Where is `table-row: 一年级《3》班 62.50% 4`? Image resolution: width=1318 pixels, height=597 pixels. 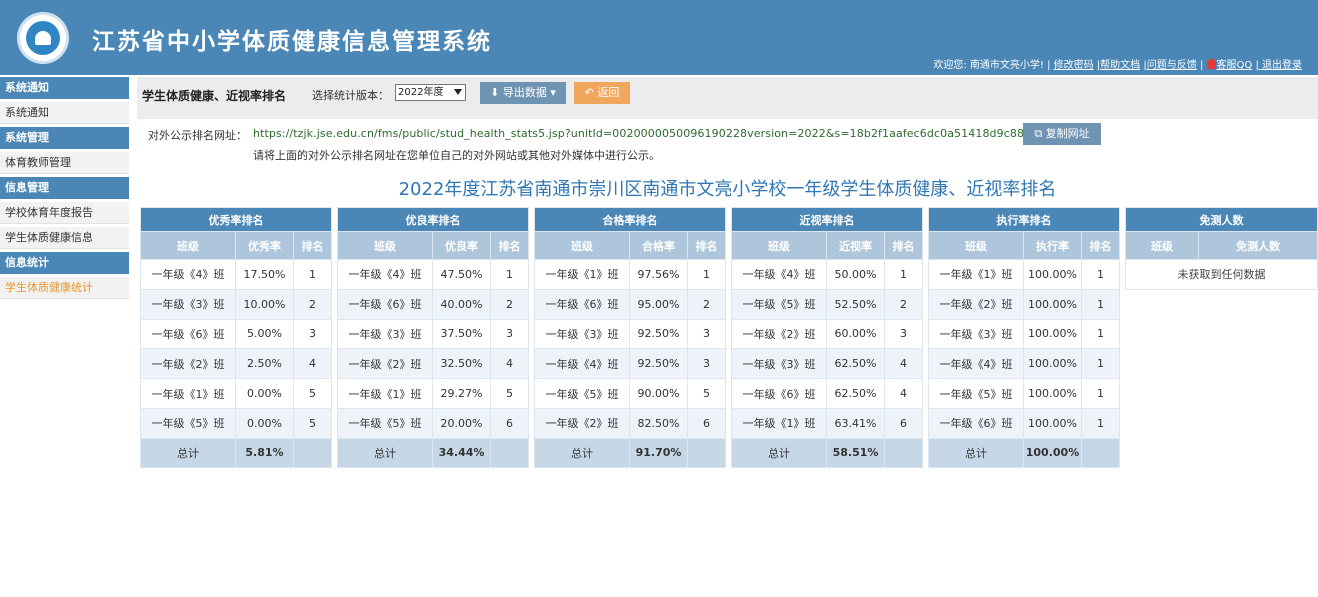
table-row: 一年级《3》班 62.50% 4 is located at coordinates (827, 364).